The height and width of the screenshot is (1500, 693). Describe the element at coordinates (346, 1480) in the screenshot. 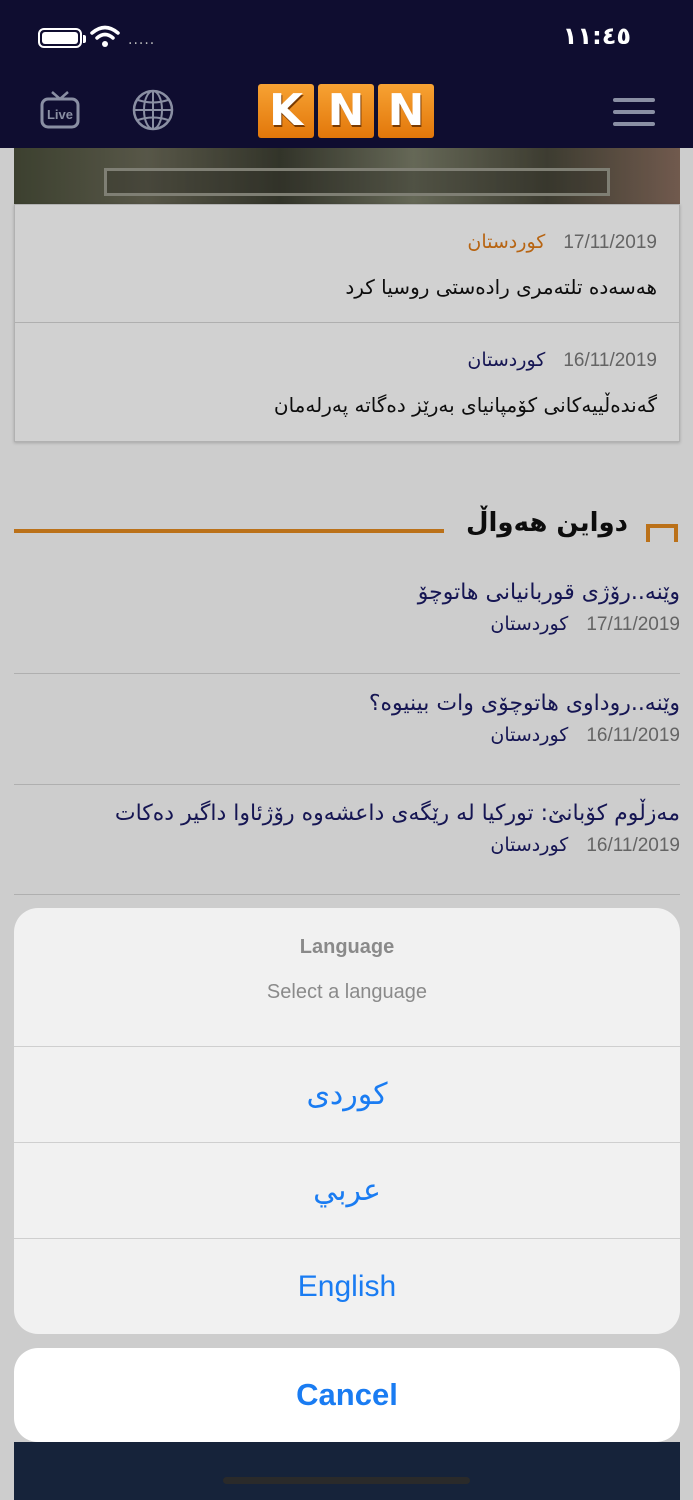

I see `home-indicator` at that location.